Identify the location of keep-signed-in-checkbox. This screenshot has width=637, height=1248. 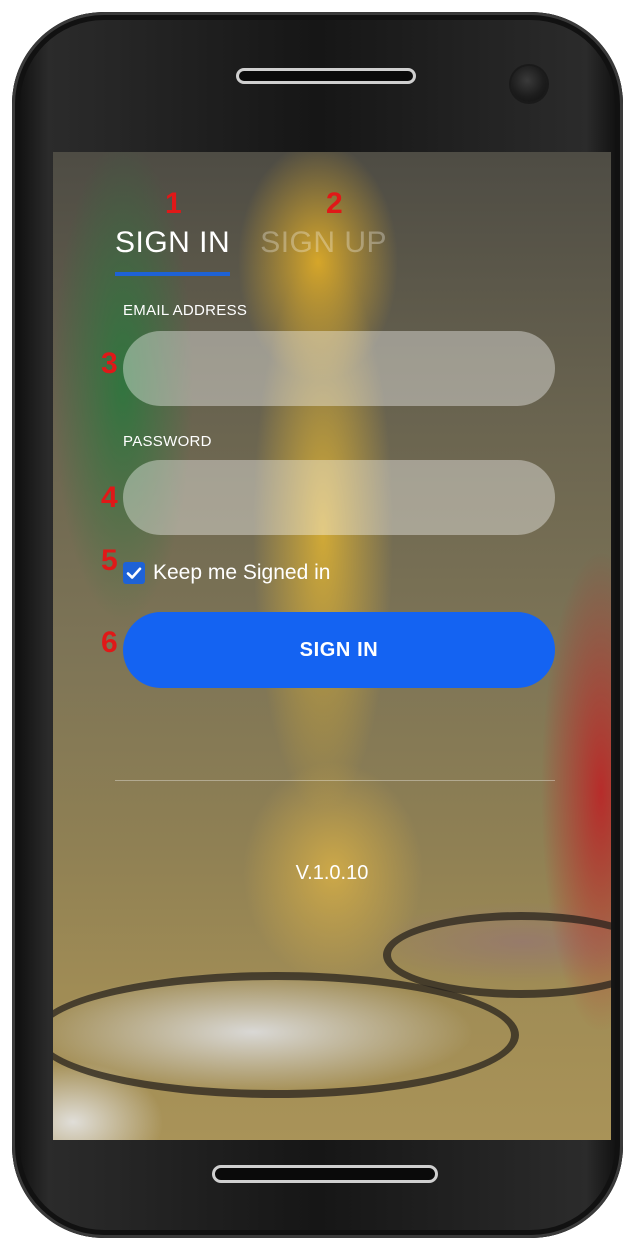
(134, 573).